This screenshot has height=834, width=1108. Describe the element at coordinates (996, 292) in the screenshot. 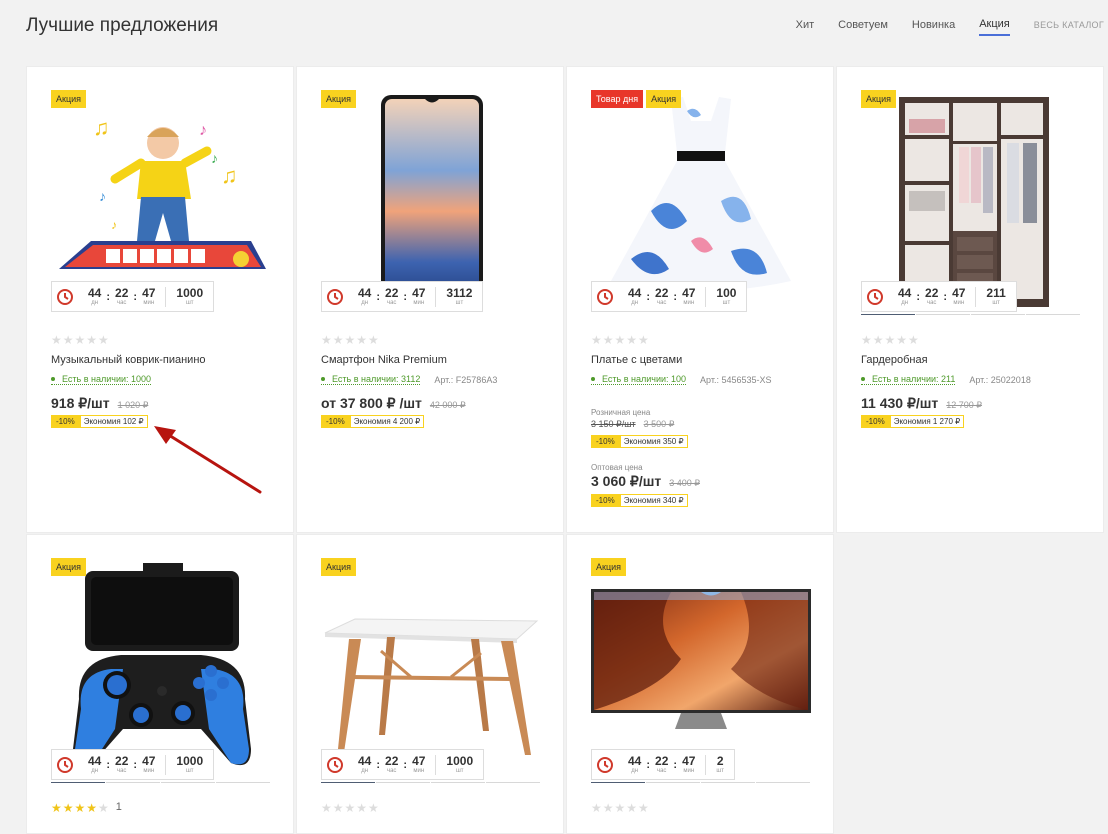

I see `timer-quantity: 211` at that location.